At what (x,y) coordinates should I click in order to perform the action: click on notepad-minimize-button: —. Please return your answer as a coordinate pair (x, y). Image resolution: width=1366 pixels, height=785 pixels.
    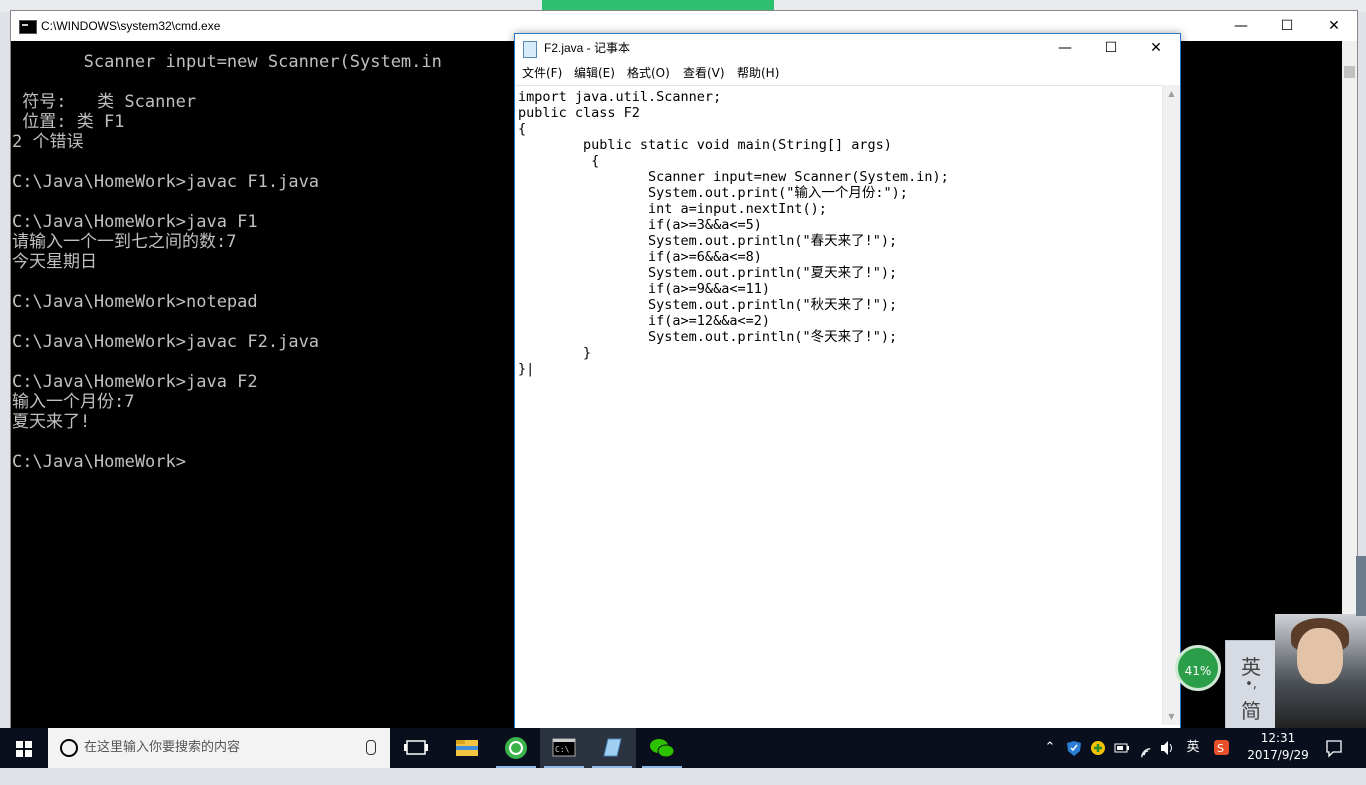
    Looking at the image, I should click on (1065, 48).